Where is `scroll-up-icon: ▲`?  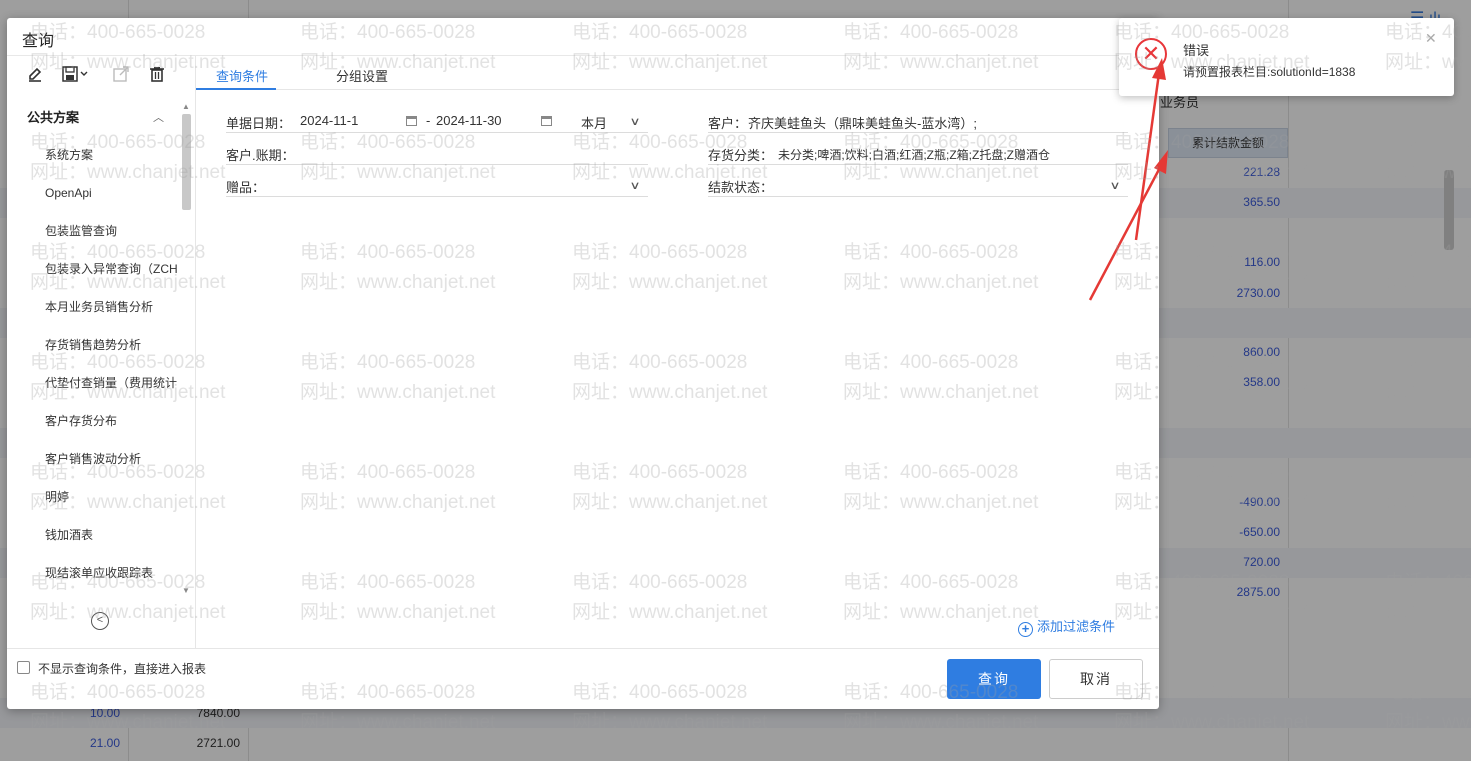
scroll-up-icon: ▲ is located at coordinates (186, 106).